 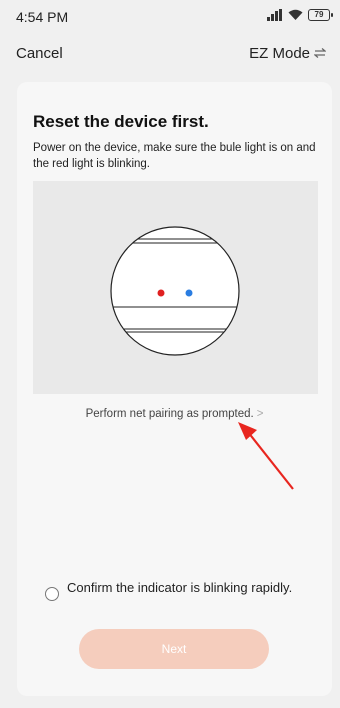 I want to click on nav-bar: Cancel EZ Mode, so click(x=170, y=54).